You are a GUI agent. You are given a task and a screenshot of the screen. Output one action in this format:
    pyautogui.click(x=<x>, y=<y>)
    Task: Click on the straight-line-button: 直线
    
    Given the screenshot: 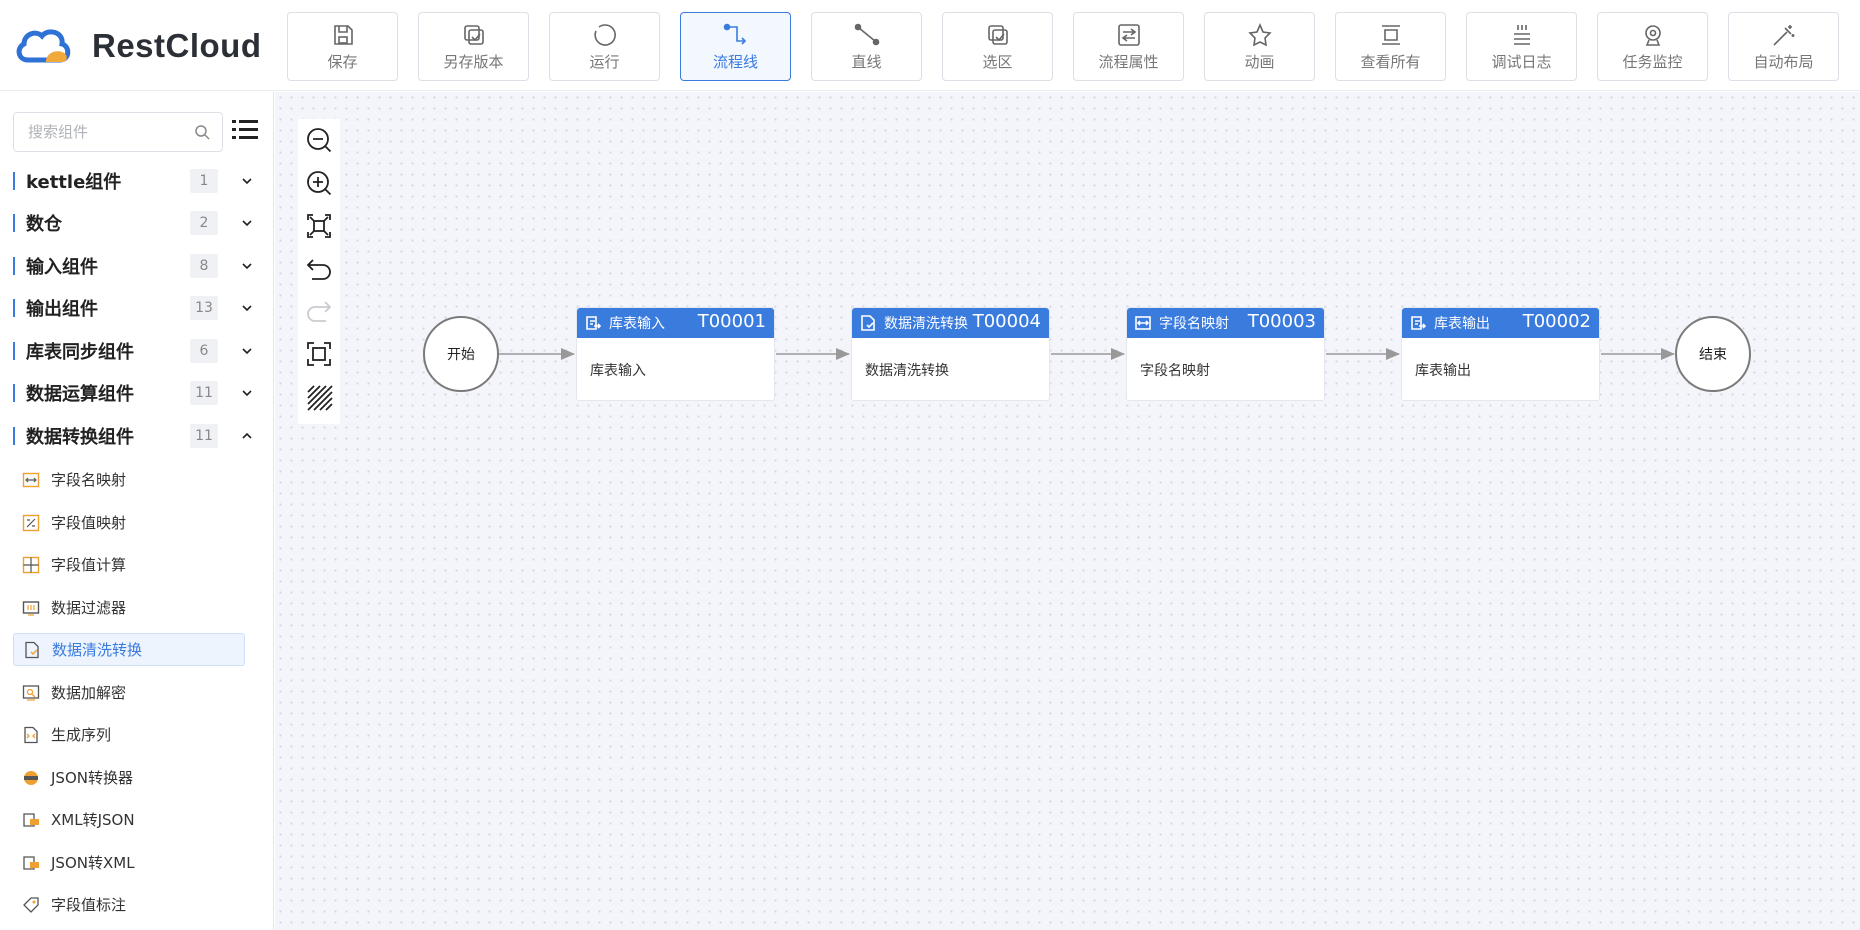 What is the action you would take?
    pyautogui.click(x=866, y=46)
    